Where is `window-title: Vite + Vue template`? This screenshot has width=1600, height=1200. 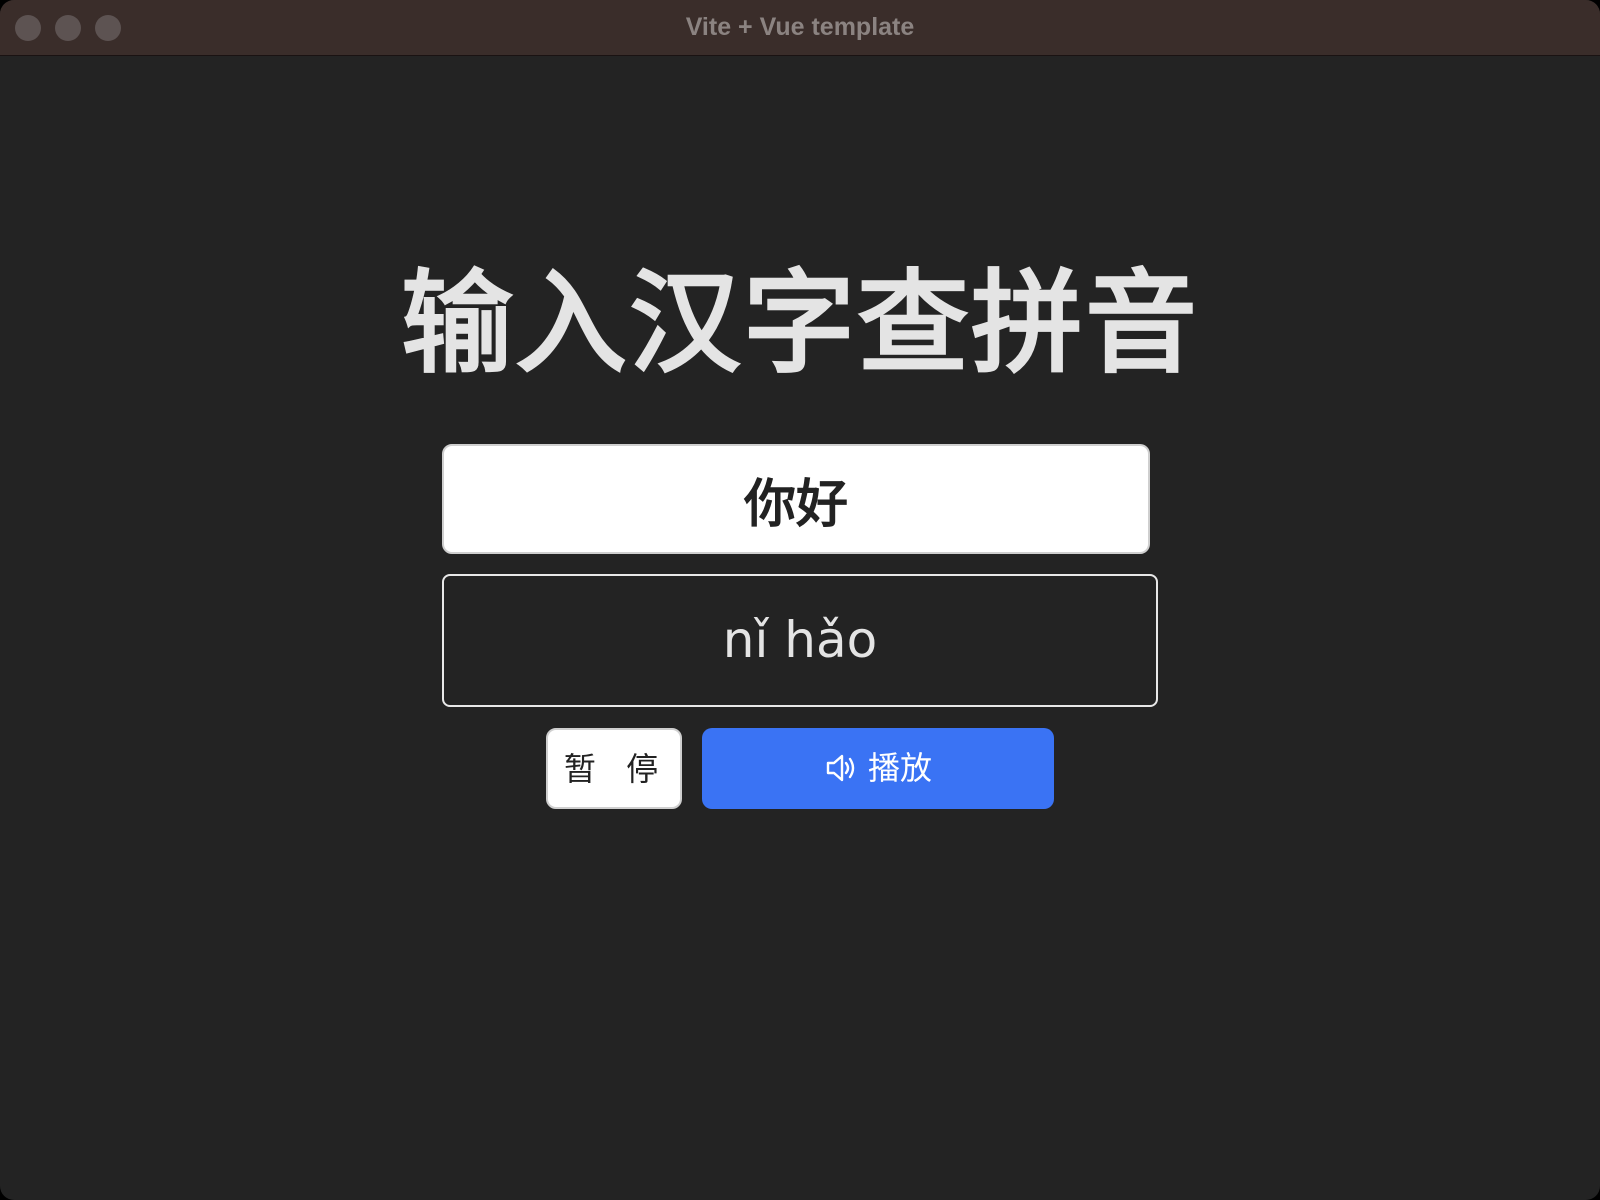
window-title: Vite + Vue template is located at coordinates (800, 27).